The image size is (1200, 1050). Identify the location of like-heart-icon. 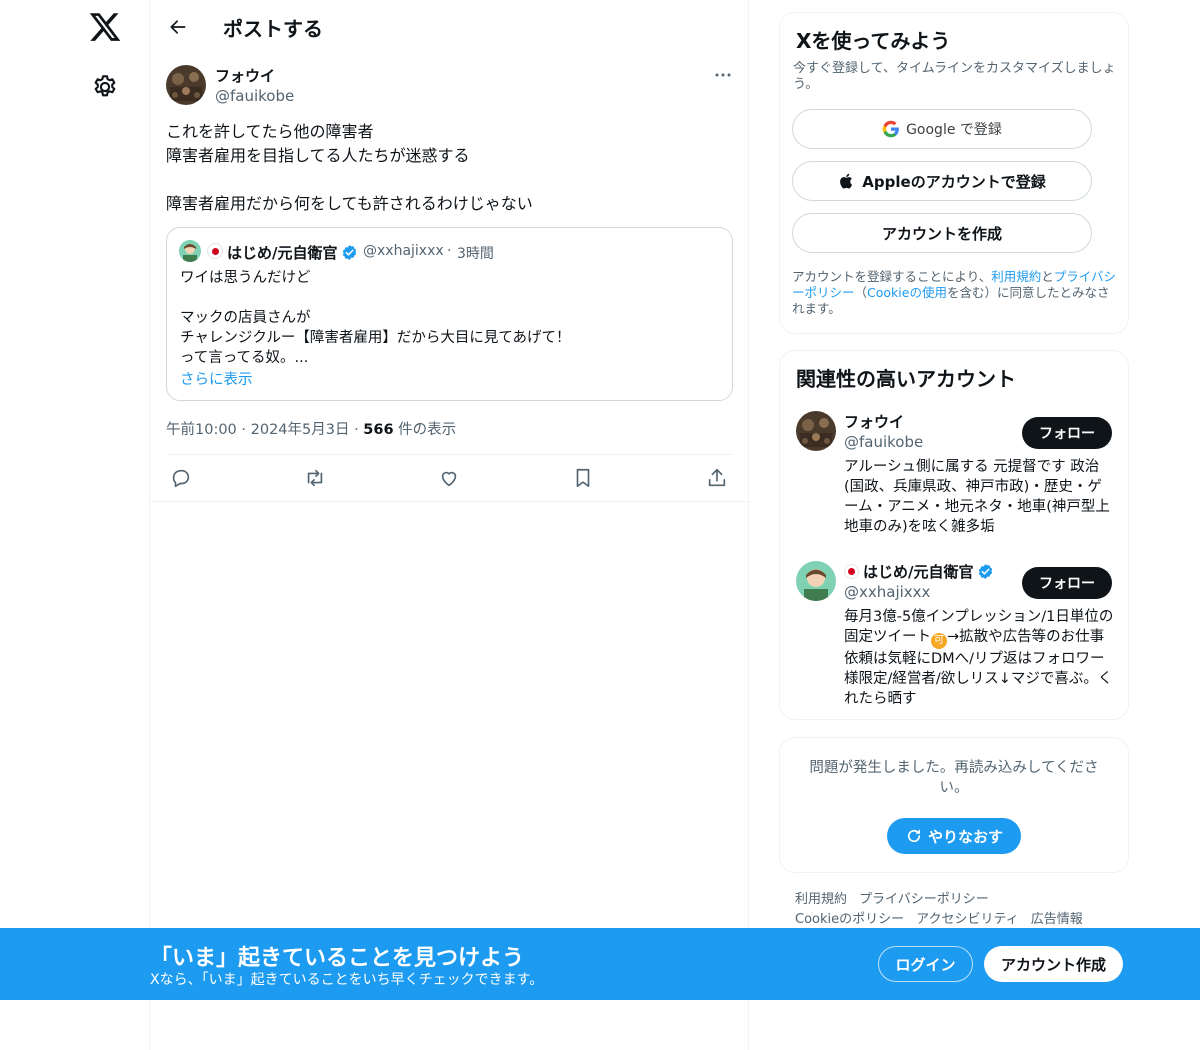
(449, 478).